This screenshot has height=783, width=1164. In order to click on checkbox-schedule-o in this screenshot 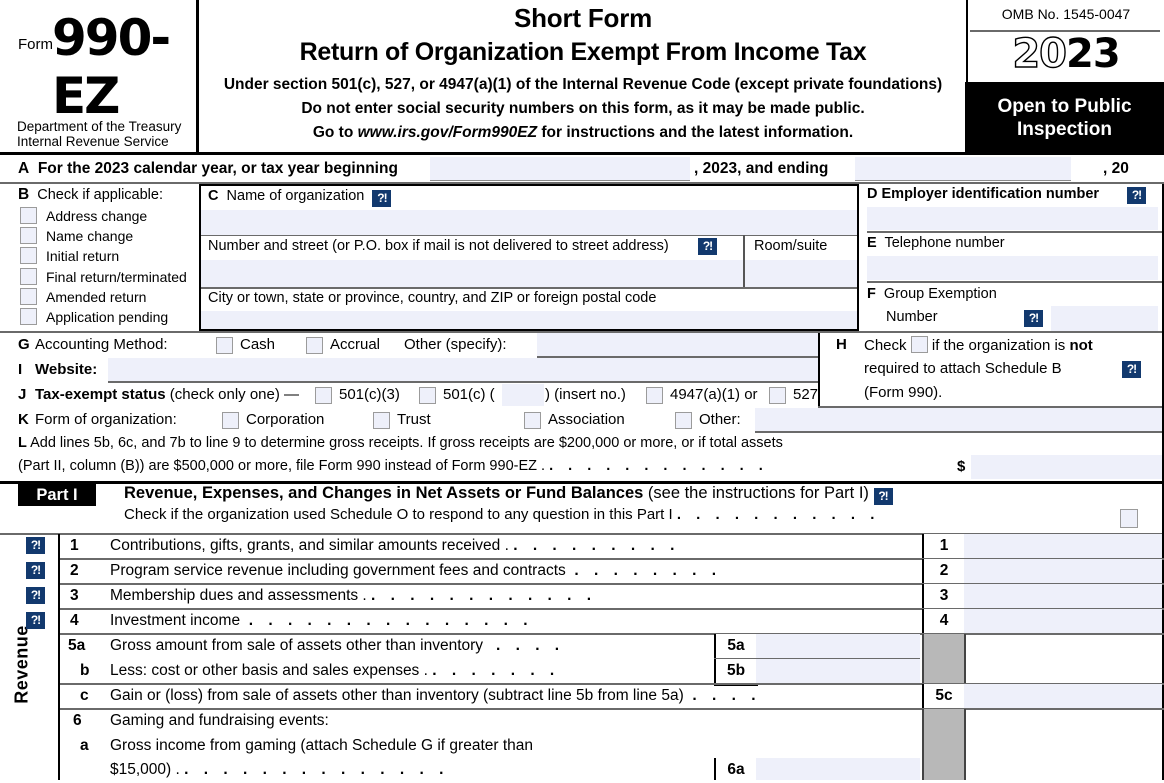, I will do `click(1129, 518)`.